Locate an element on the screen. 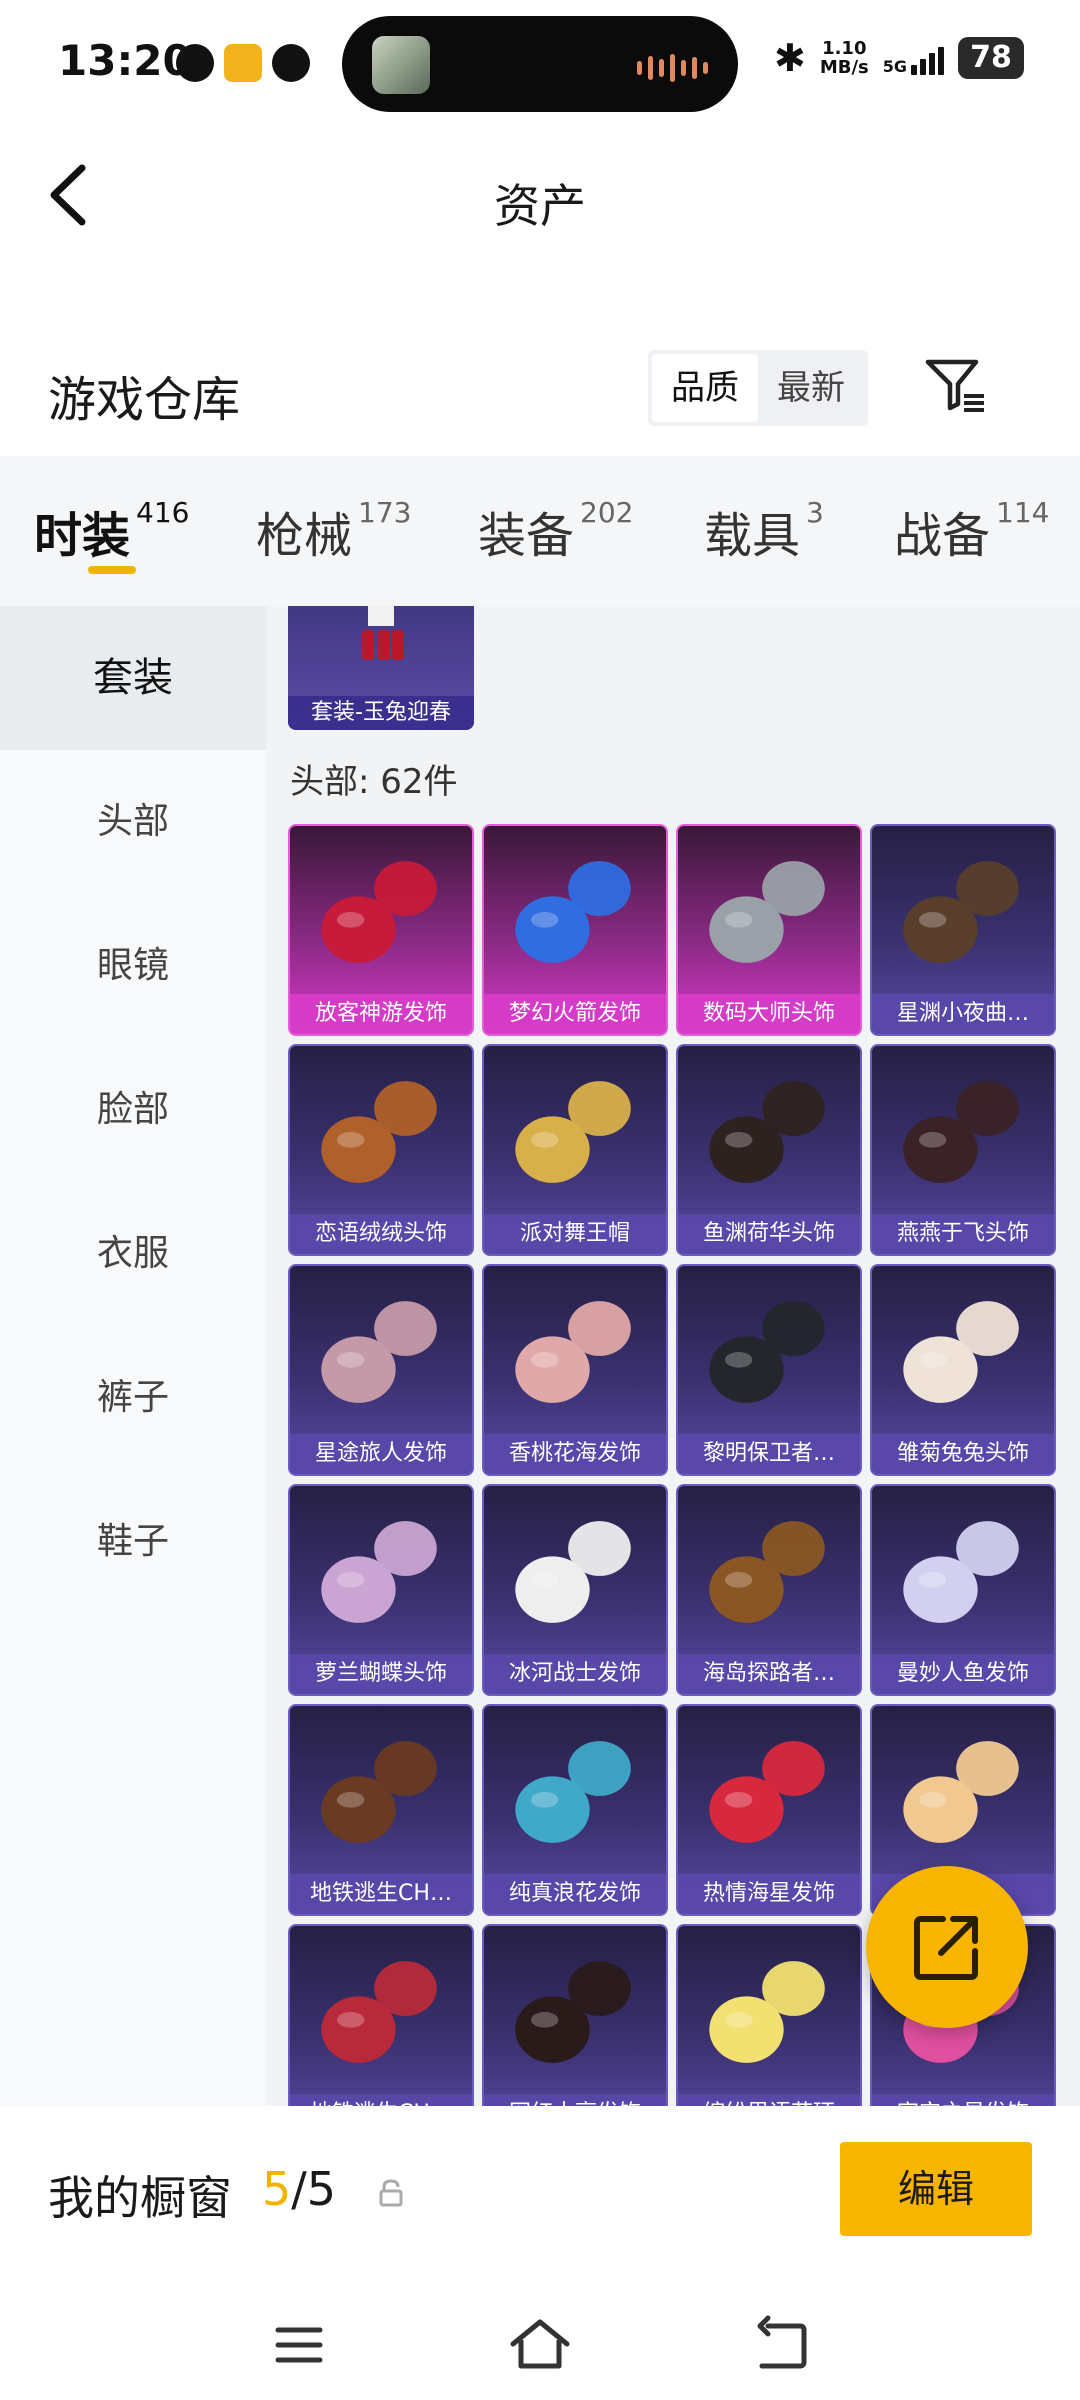 The image size is (1080, 2400). item-card: 派对舞王帽 is located at coordinates (575, 1150).